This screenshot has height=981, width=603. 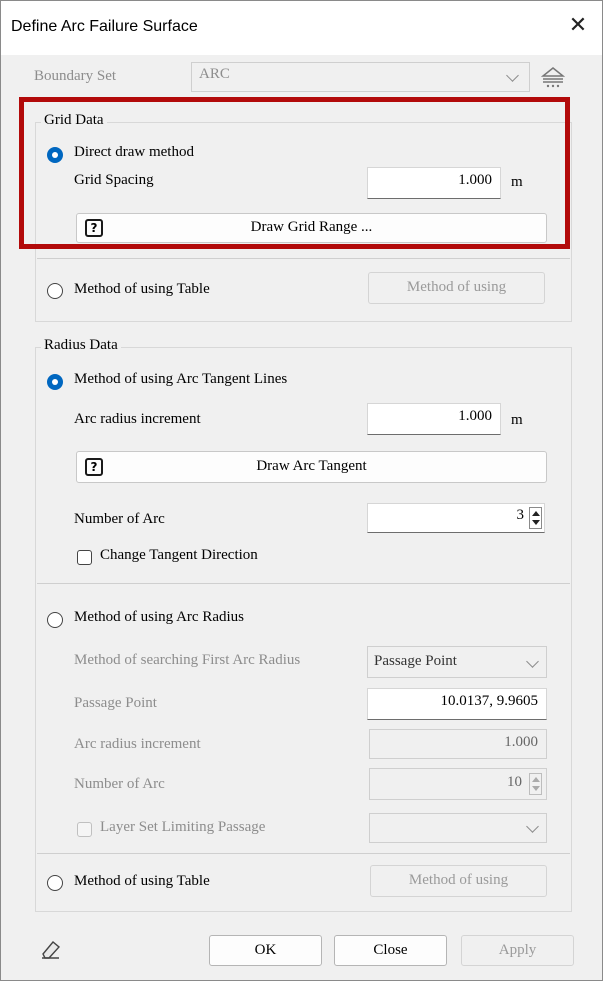 I want to click on change-direction-label: Change Tangent Direction, so click(x=179, y=555).